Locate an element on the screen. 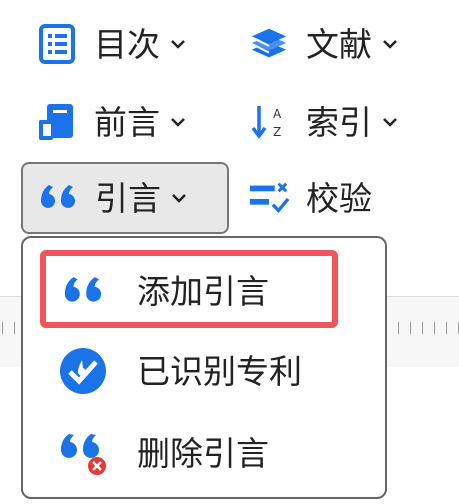 The width and height of the screenshot is (459, 504). book-page-icon is located at coordinates (57, 122).